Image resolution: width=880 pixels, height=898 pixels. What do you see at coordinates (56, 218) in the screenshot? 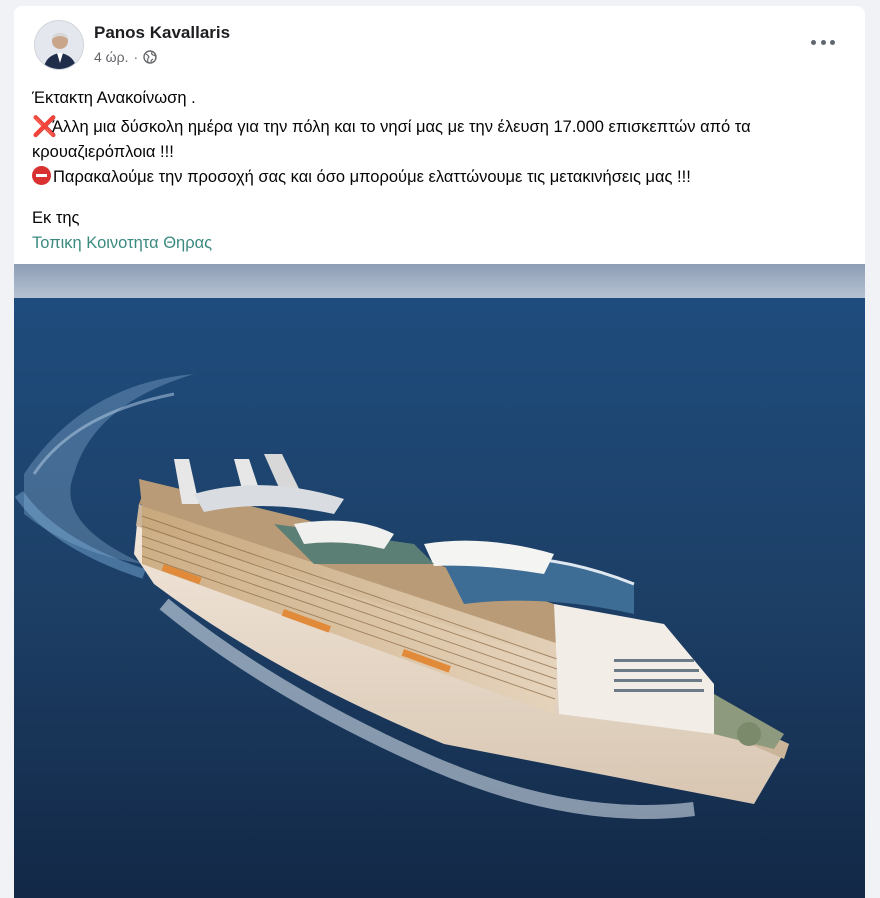
I see `from-label: Εκ της` at bounding box center [56, 218].